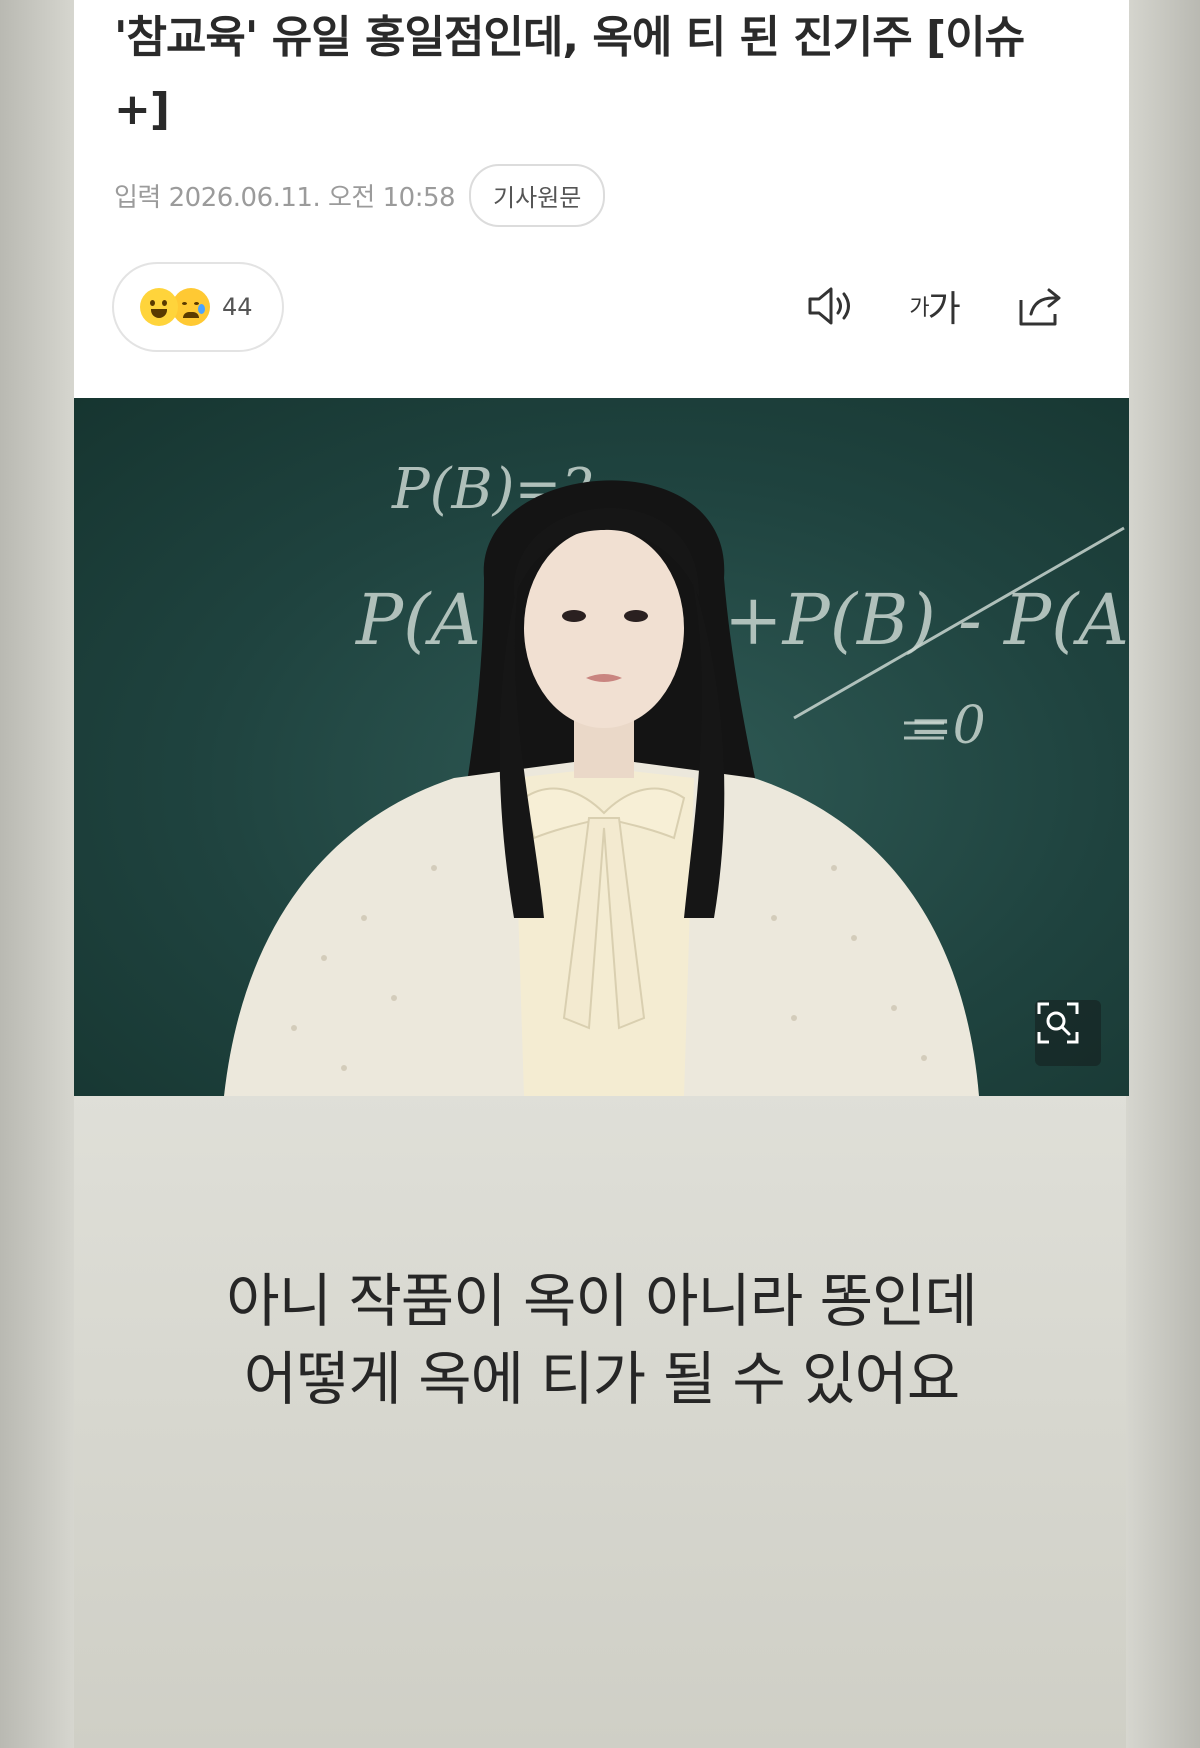  I want to click on article-date: 입력 2026.06.11. 오전 10:58, so click(285, 198).